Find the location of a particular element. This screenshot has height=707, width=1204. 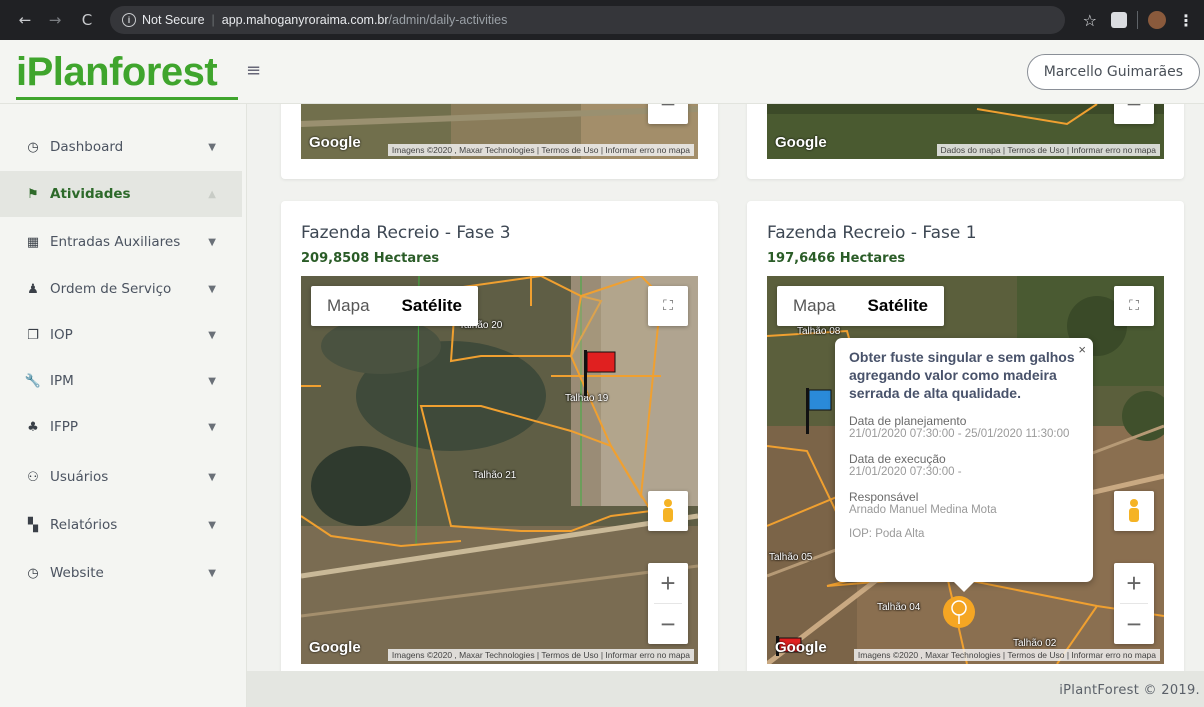

sidebar-item-dashboard: ◷ Dashboard ▼ is located at coordinates (121, 147).